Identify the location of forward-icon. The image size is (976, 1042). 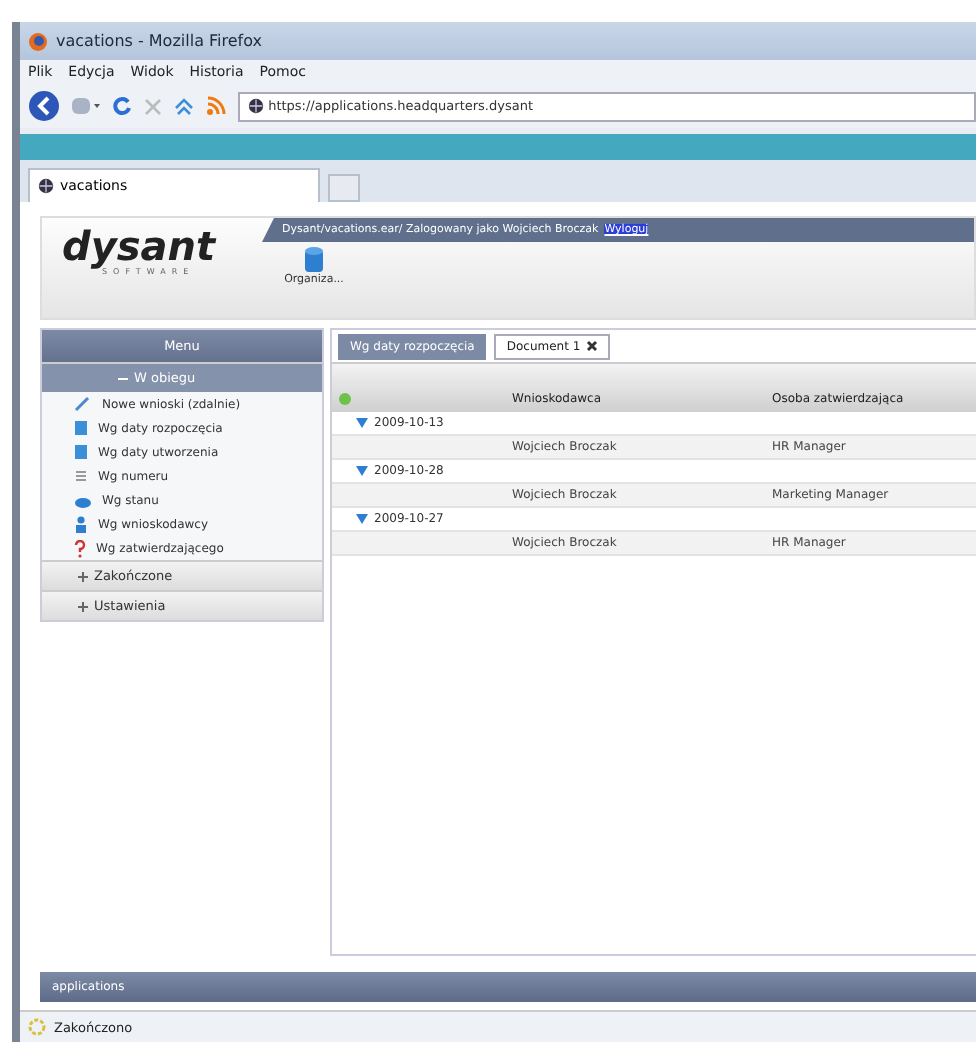
(86, 106).